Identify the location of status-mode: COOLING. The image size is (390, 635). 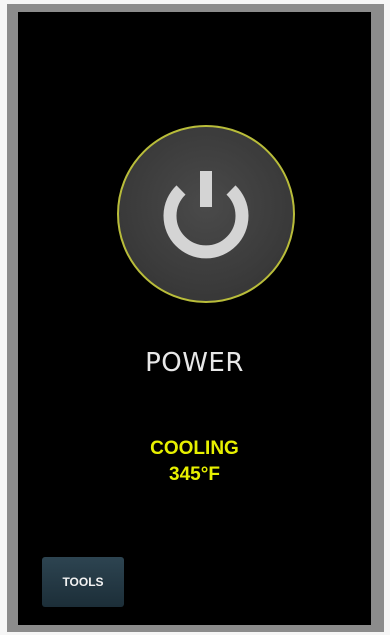
(194, 448).